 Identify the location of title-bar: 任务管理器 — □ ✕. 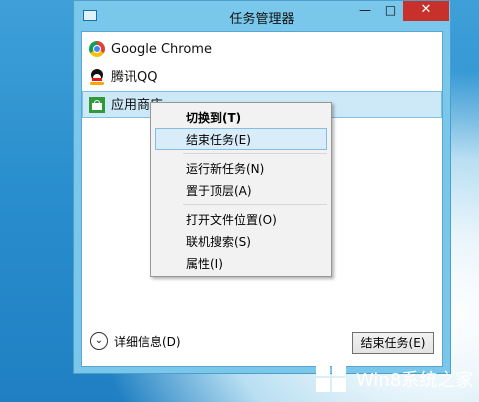
(262, 16).